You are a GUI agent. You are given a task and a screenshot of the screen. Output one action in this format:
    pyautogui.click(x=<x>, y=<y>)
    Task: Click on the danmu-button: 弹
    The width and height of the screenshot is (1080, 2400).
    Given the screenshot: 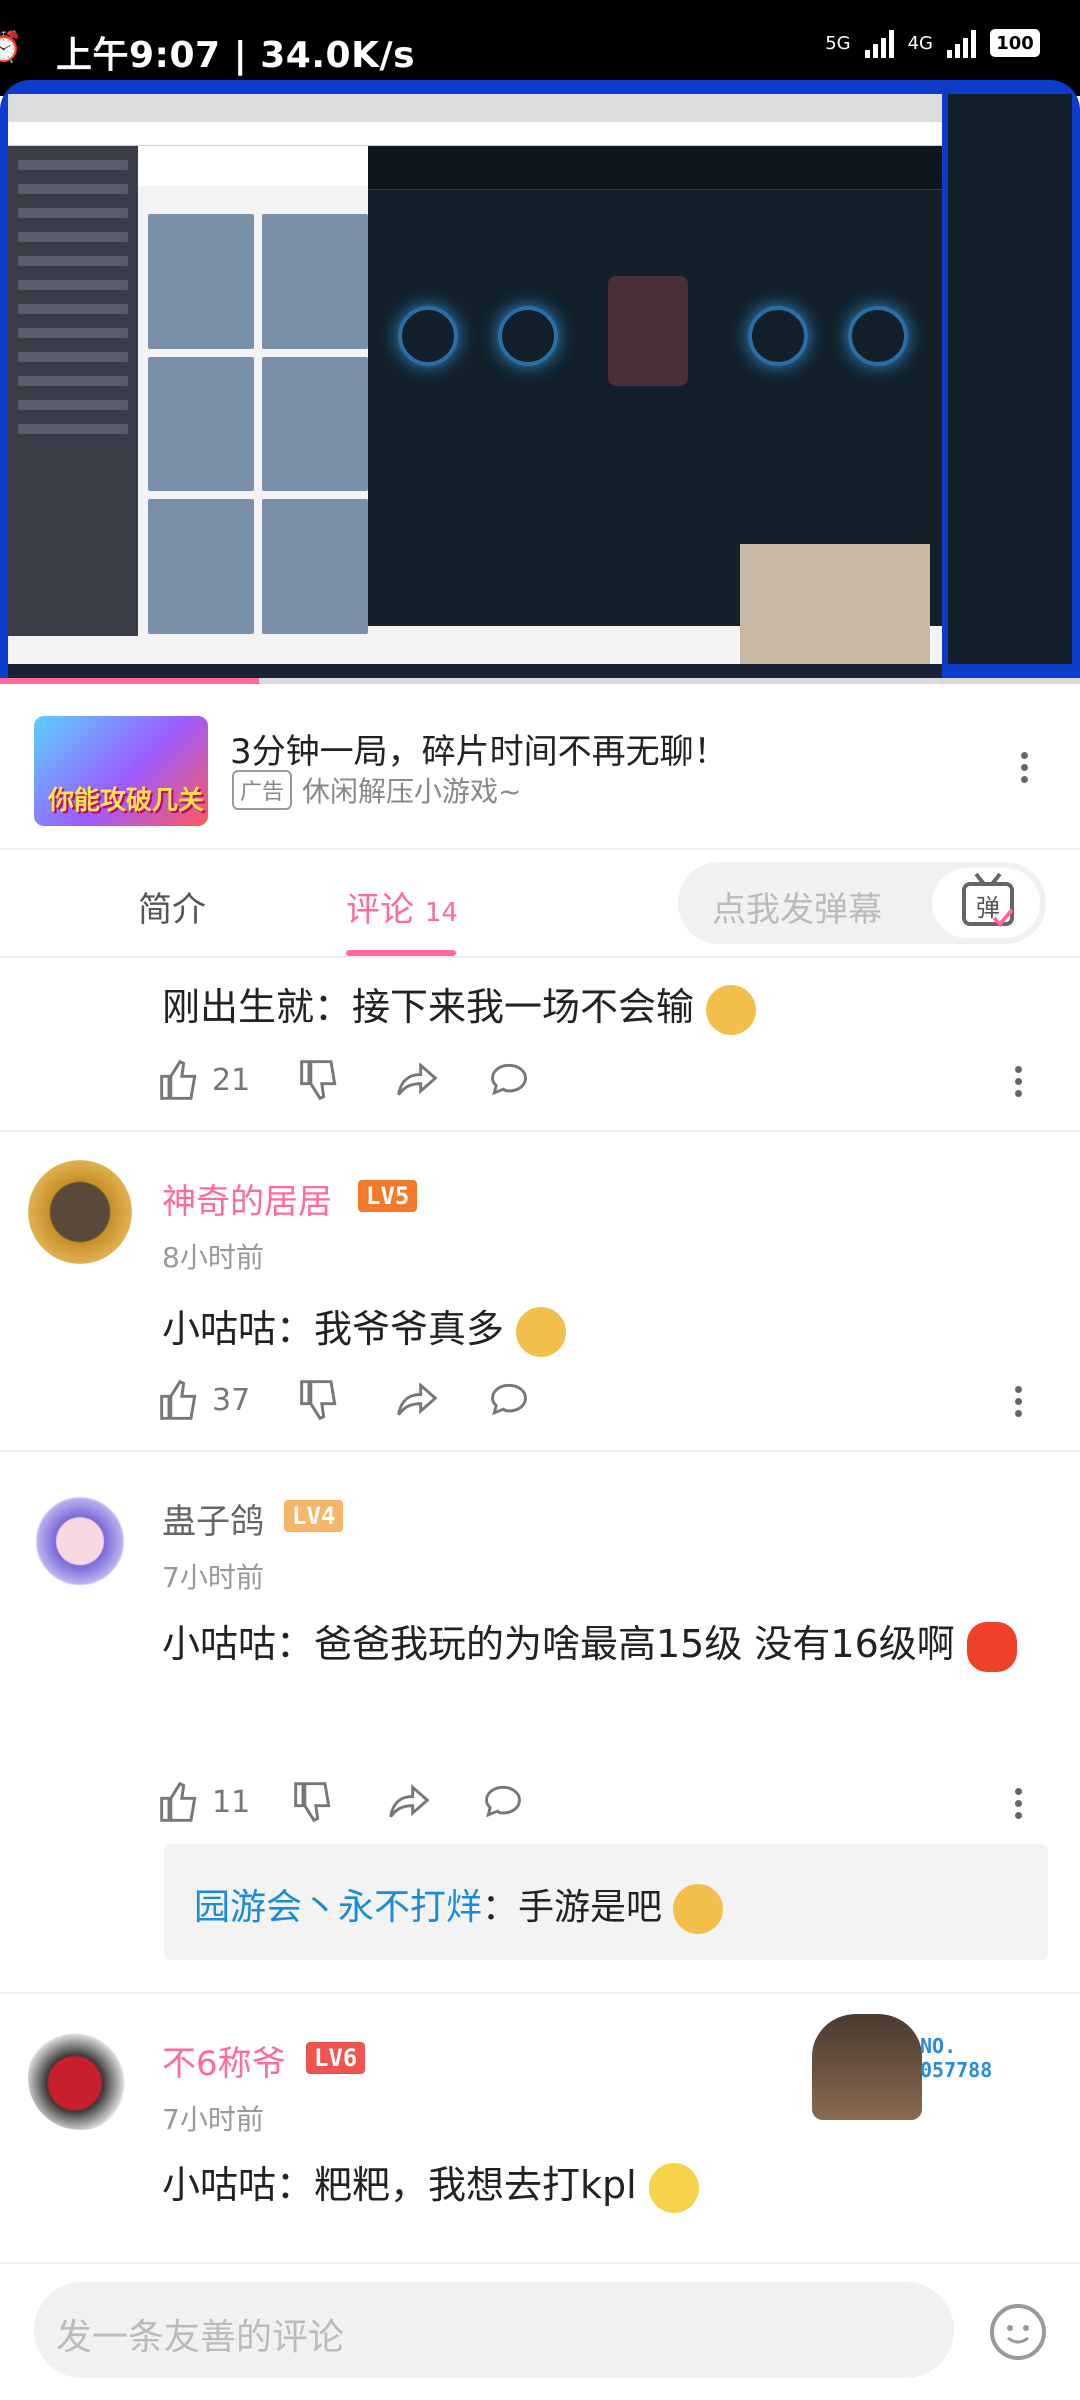 What is the action you would take?
    pyautogui.click(x=986, y=903)
    